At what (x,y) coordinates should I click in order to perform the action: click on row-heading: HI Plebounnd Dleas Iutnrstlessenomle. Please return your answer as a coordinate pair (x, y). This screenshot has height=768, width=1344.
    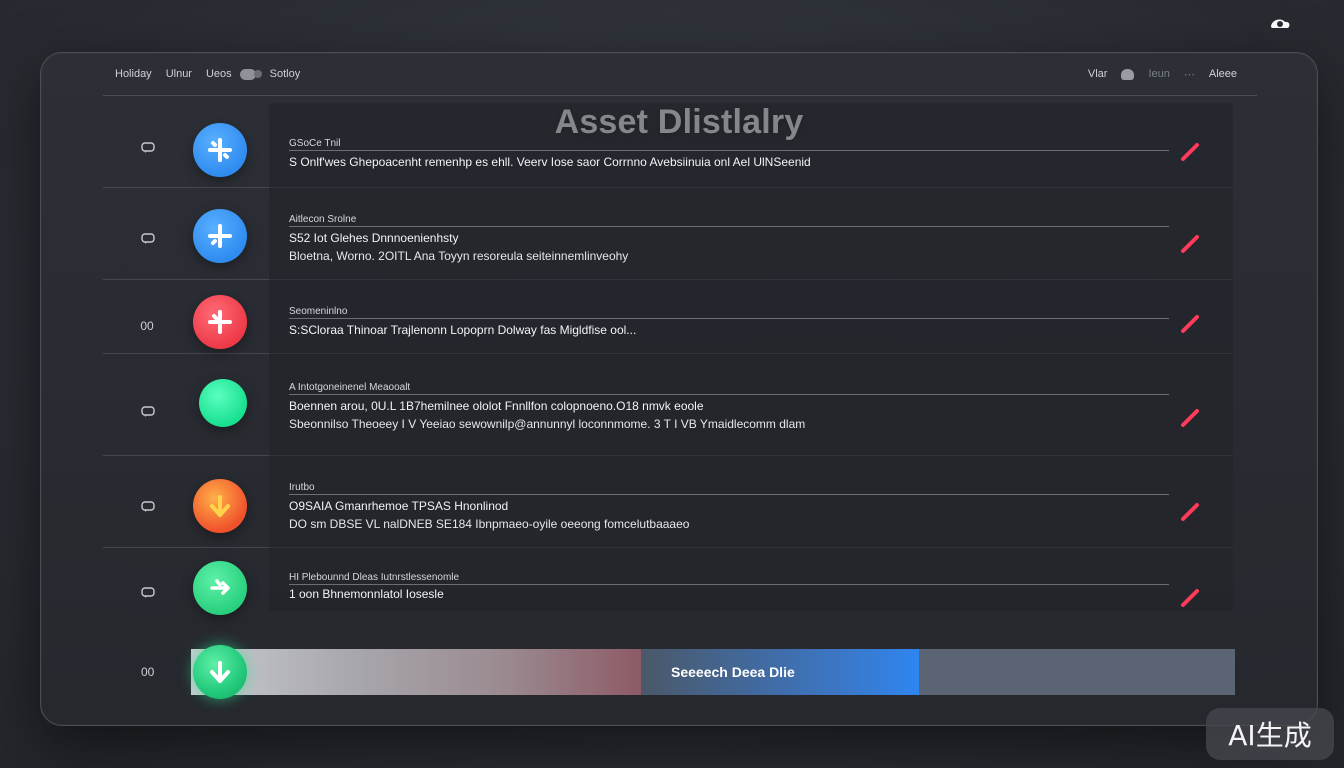
    Looking at the image, I should click on (729, 578).